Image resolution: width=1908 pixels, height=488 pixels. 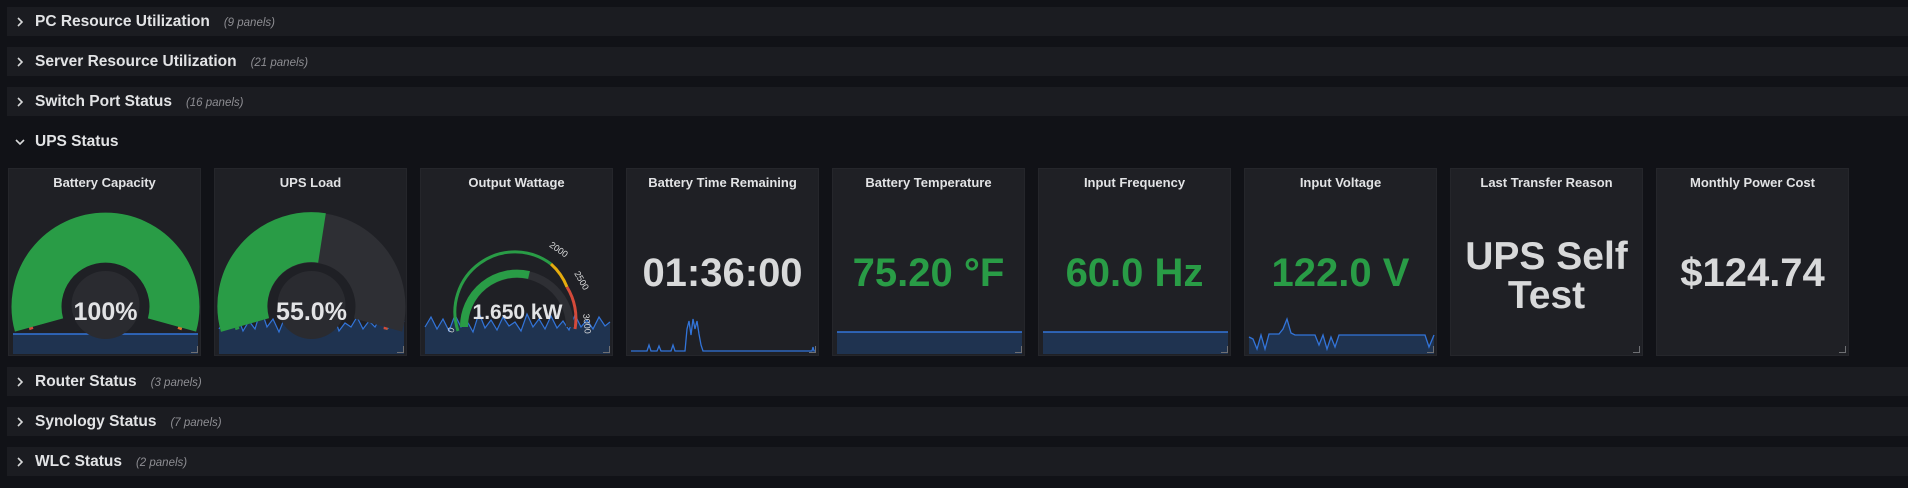 What do you see at coordinates (957, 461) in the screenshot?
I see `row-wlc-status: WLC Status (2 panels)` at bounding box center [957, 461].